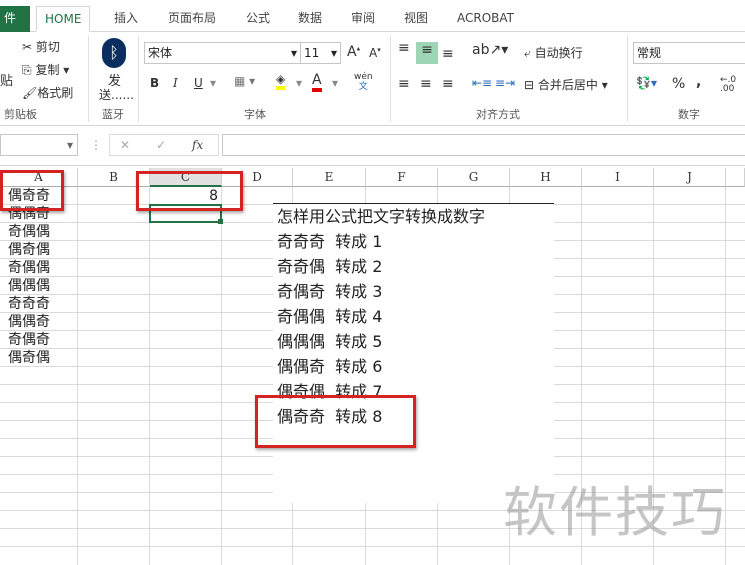  What do you see at coordinates (29, 322) in the screenshot?
I see `cell-a8: 偶偶奇` at bounding box center [29, 322].